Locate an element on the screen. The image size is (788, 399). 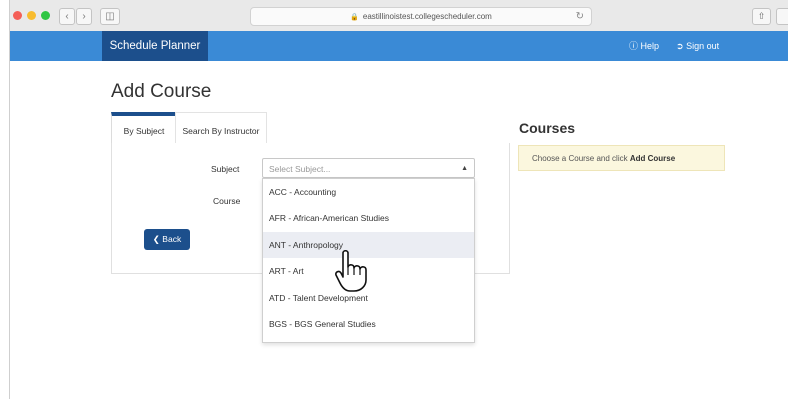
back-nav-icon: ‹ is located at coordinates (67, 16).